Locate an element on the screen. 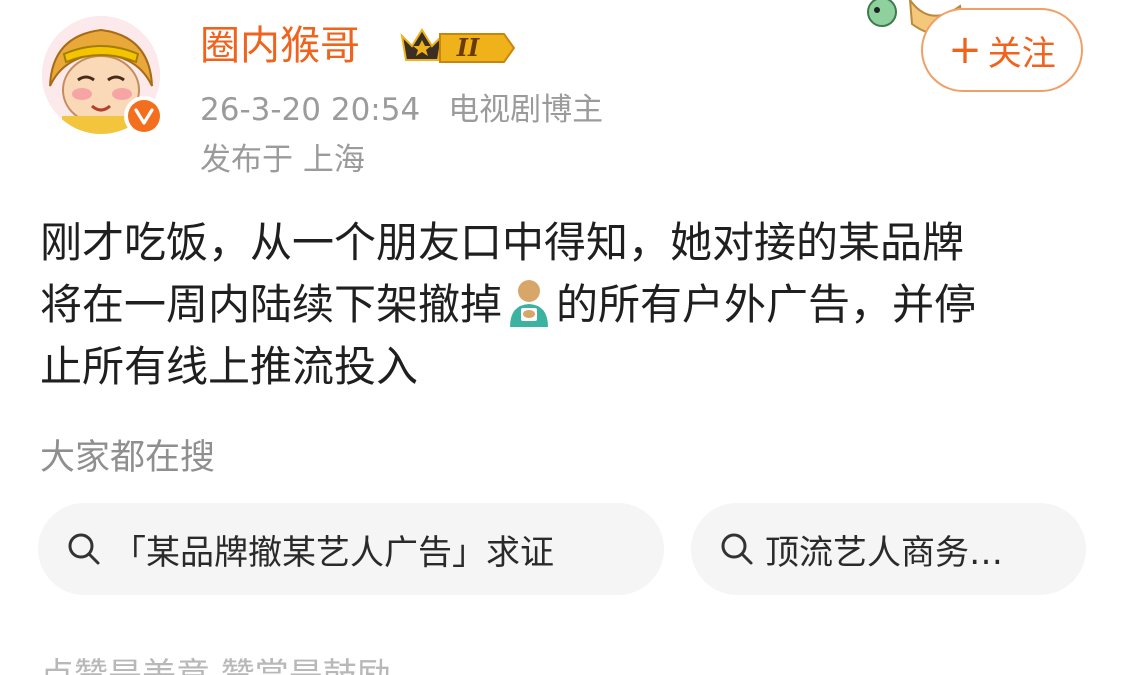  hot-search-chip-label: 「某品牌撤某艺人广告」求证 is located at coordinates (333, 552).